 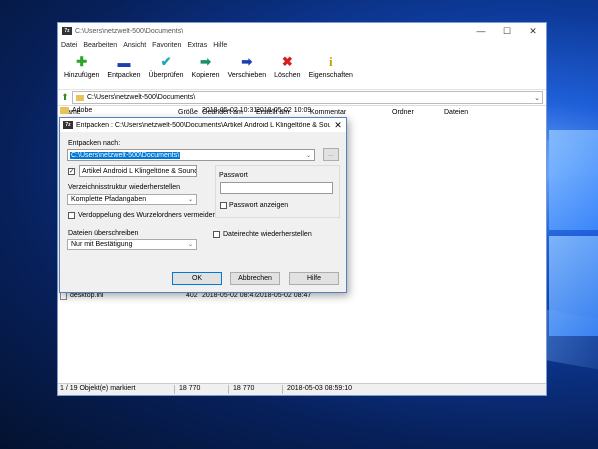 I want to click on delete-button: ✖ Löschen, so click(x=287, y=65).